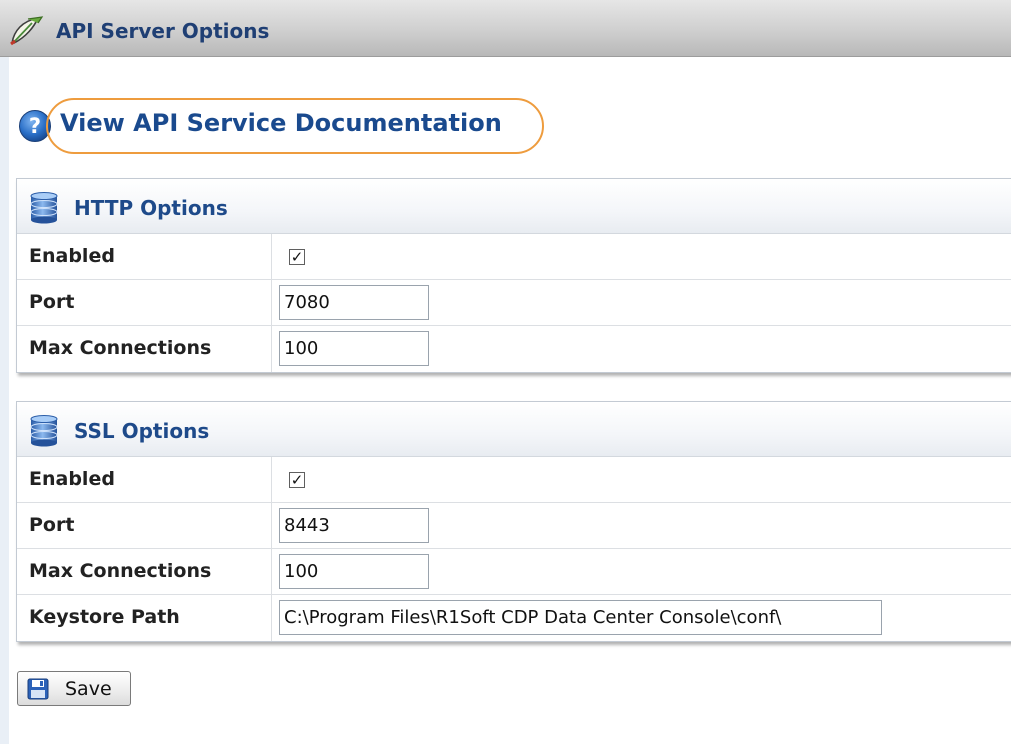 This screenshot has height=744, width=1011. Describe the element at coordinates (151, 208) in the screenshot. I see `http-options-title: HTTP Options` at that location.